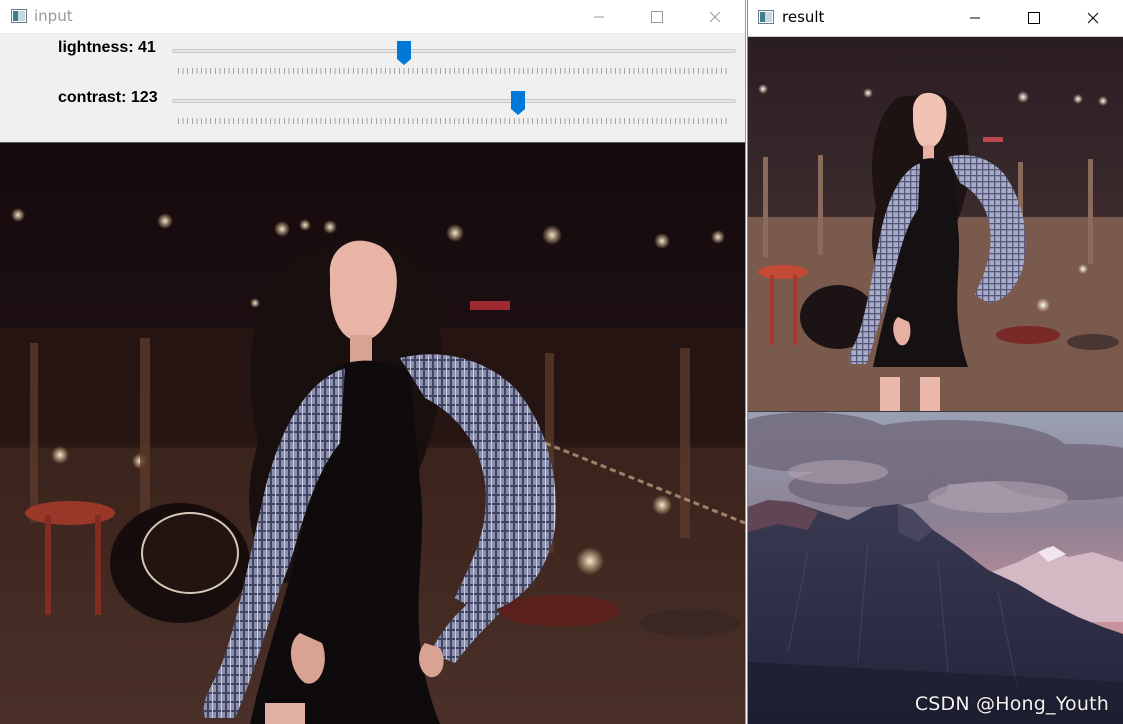 This screenshot has height=724, width=1123. I want to click on trackbar-contrast: contrast: 123, so click(372, 109).